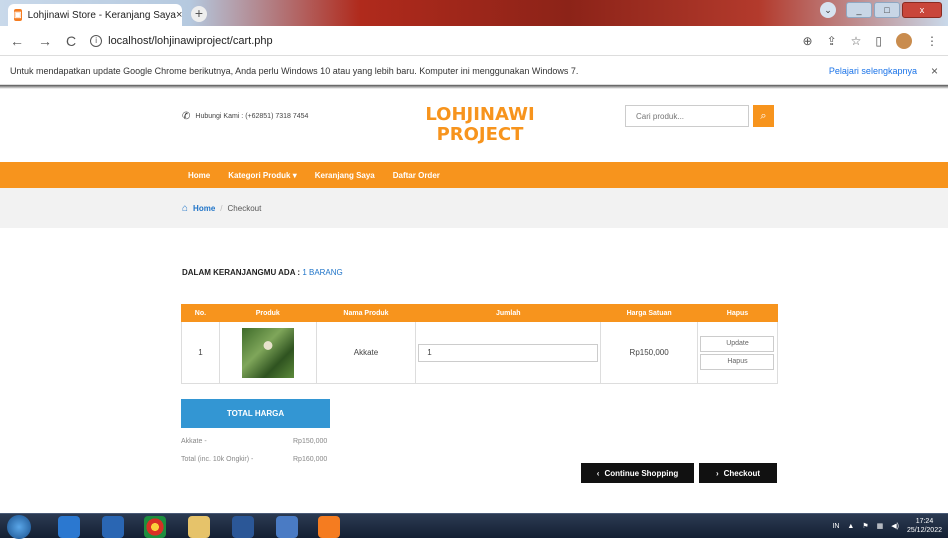  Describe the element at coordinates (924, 526) in the screenshot. I see `clock: 17:24 25/12/2022` at that location.